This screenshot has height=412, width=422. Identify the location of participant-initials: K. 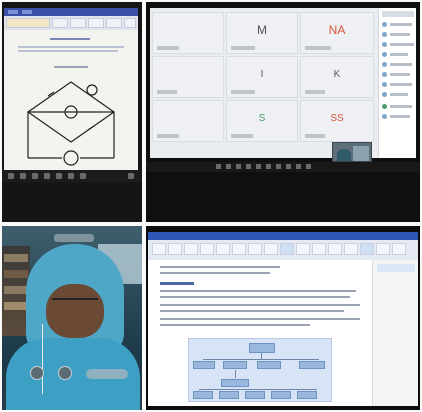
(337, 74).